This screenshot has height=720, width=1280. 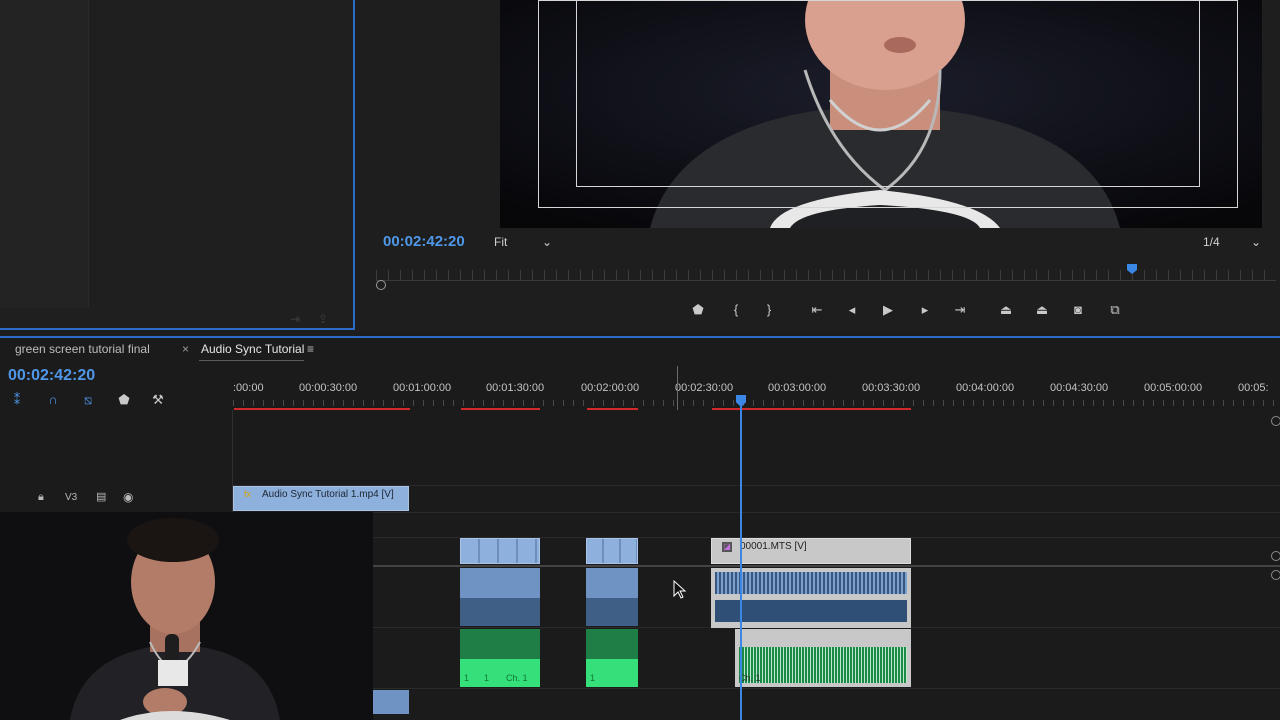 I want to click on video-clip: fx Audio Sync Tutorial 1.mp4 [V], so click(x=321, y=498).